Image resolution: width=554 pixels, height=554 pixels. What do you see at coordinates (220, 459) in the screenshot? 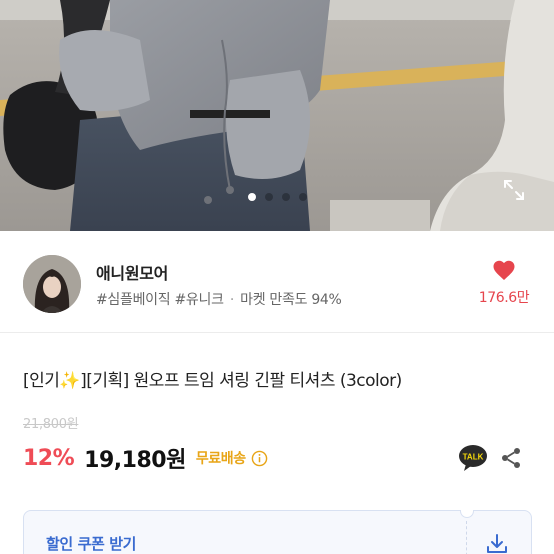
I see `free-shipping-label: 무료배송` at bounding box center [220, 459].